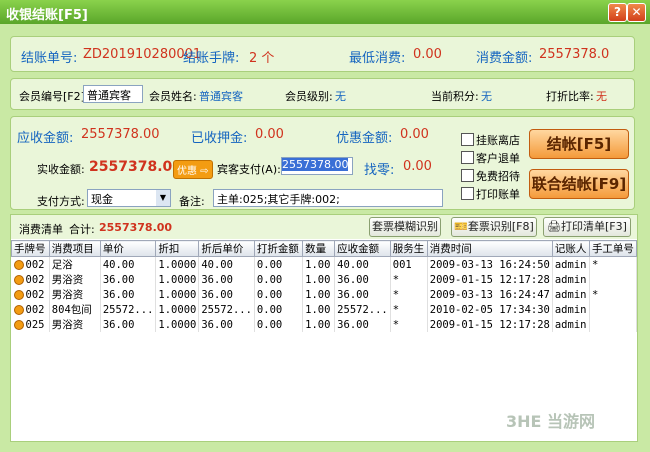 The image size is (650, 452). Describe the element at coordinates (177, 248) in the screenshot. I see `col-header: 折扣` at that location.